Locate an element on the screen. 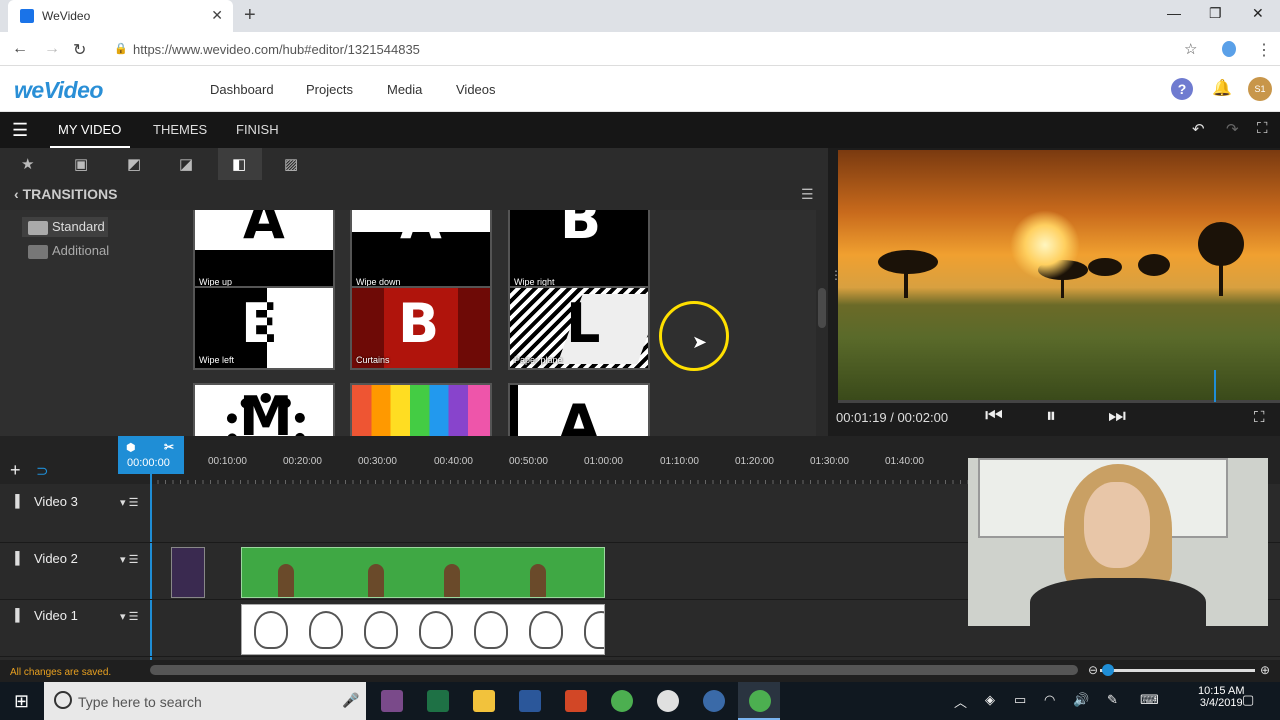  window-close-icon: ✕ is located at coordinates (1258, 13).